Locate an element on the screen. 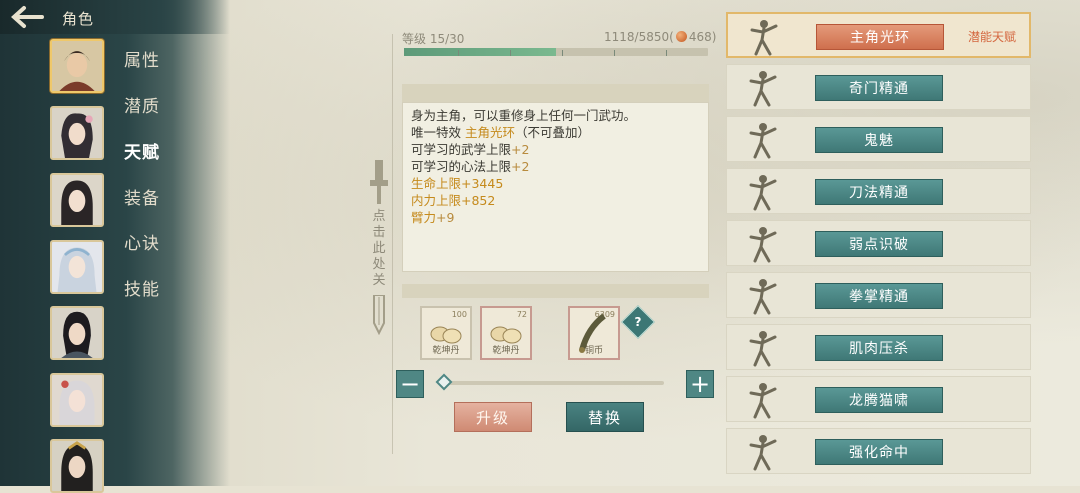 The width and height of the screenshot is (1080, 493). level-label: 等级 15/30 is located at coordinates (433, 39).